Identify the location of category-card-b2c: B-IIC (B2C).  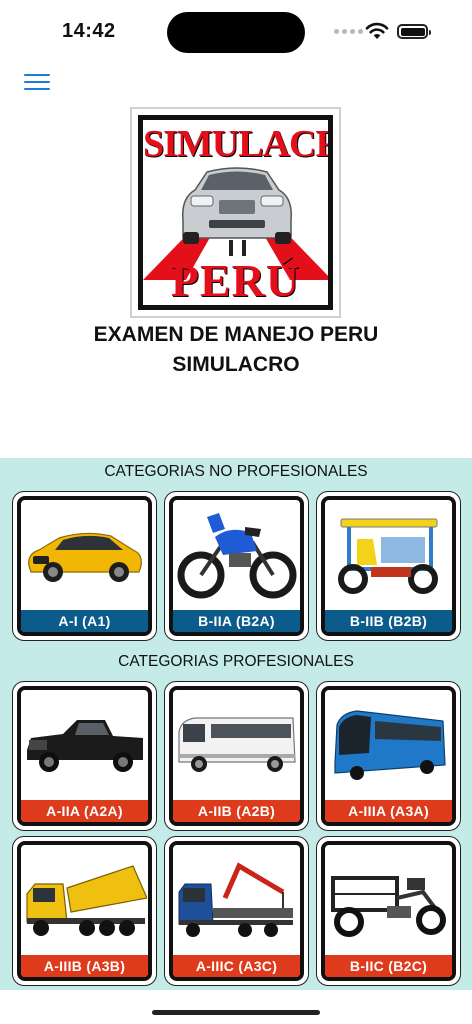
(388, 911).